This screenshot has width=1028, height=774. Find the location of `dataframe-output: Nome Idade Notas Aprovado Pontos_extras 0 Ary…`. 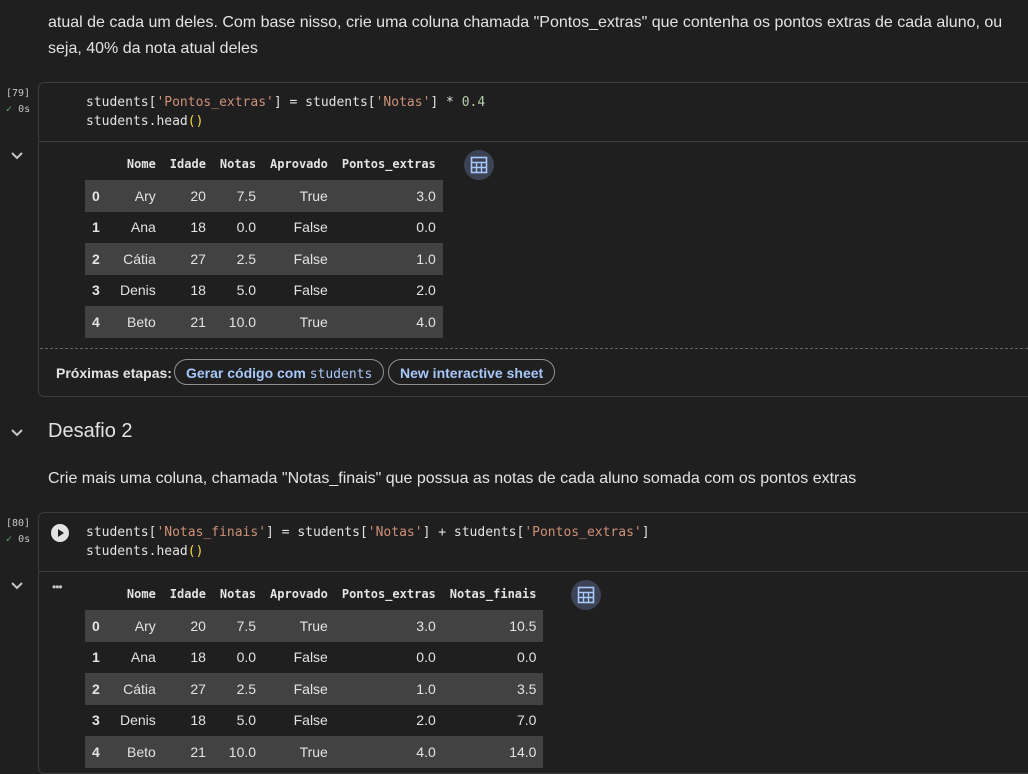

dataframe-output: Nome Idade Notas Aprovado Pontos_extras 0 Ary… is located at coordinates (264, 243).